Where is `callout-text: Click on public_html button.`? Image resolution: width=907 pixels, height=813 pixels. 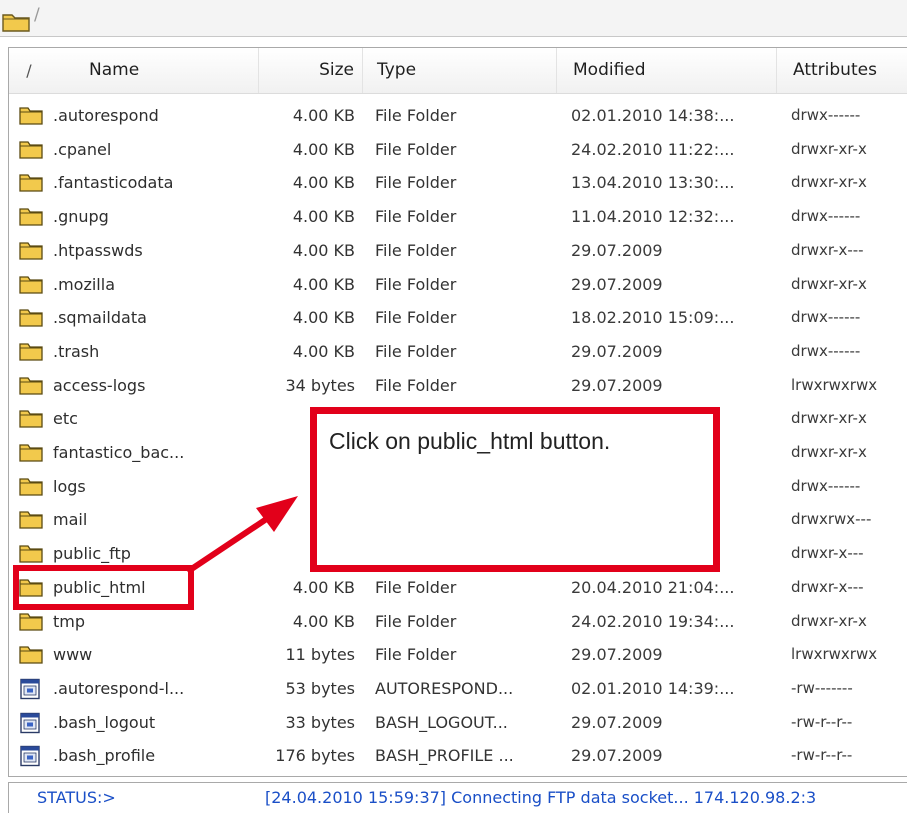
callout-text: Click on public_html button. is located at coordinates (470, 441).